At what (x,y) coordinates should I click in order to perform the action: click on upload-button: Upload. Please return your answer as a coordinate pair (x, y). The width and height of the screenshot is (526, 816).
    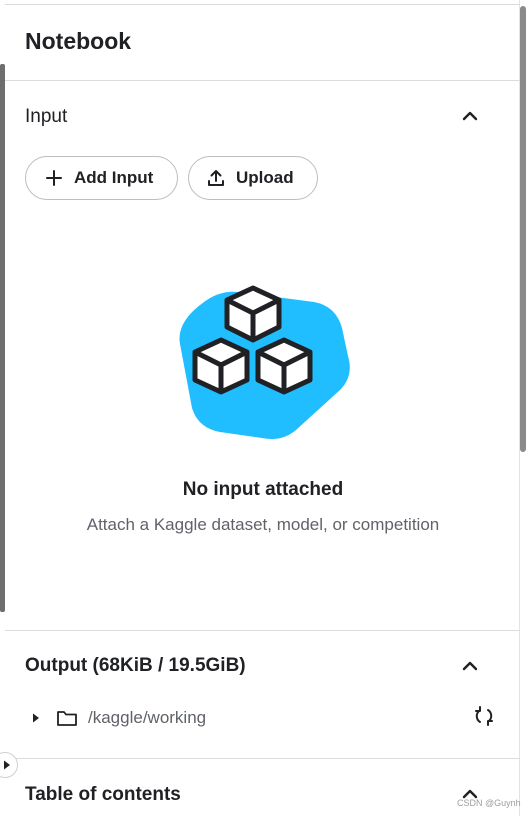
    Looking at the image, I should click on (253, 178).